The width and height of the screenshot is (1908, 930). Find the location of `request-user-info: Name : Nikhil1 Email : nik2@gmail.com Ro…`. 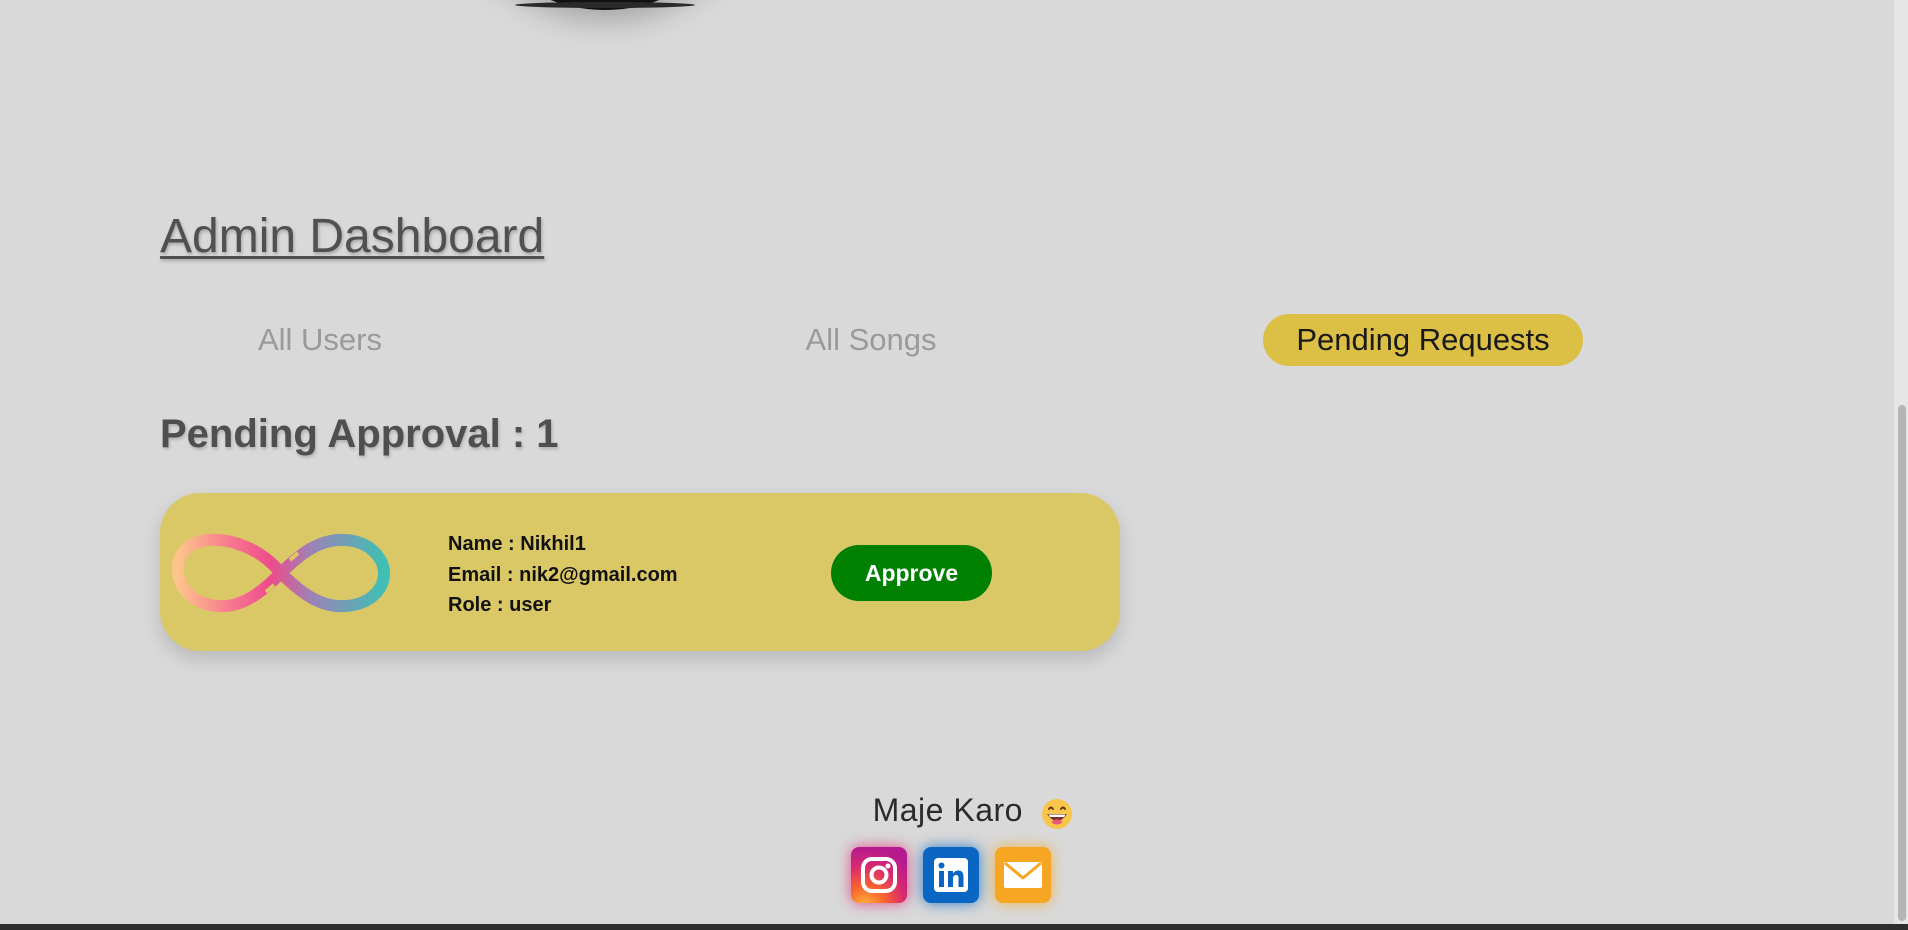

request-user-info: Name : Nikhil1 Email : nik2@gmail.com Ro… is located at coordinates (563, 575).